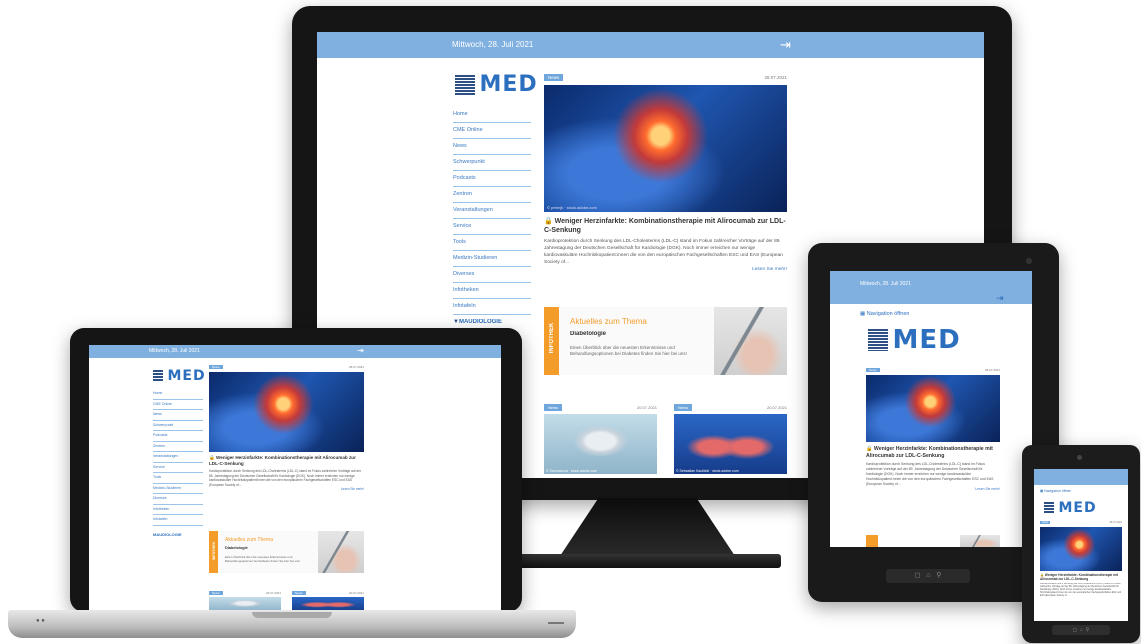  What do you see at coordinates (178, 534) in the screenshot?
I see `partner-logo: MAUDIOLOGIE` at bounding box center [178, 534].